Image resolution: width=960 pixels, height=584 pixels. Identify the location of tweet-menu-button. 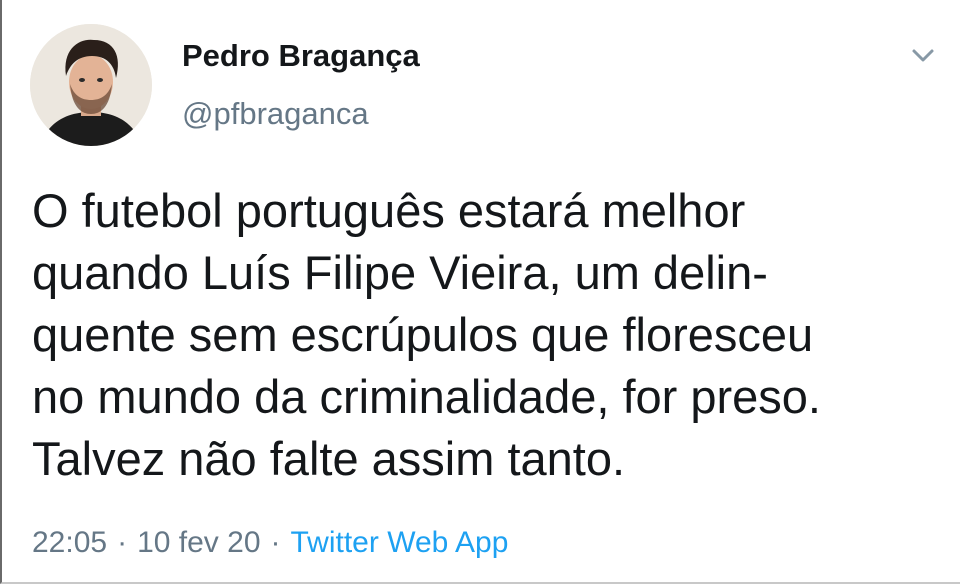
(923, 55).